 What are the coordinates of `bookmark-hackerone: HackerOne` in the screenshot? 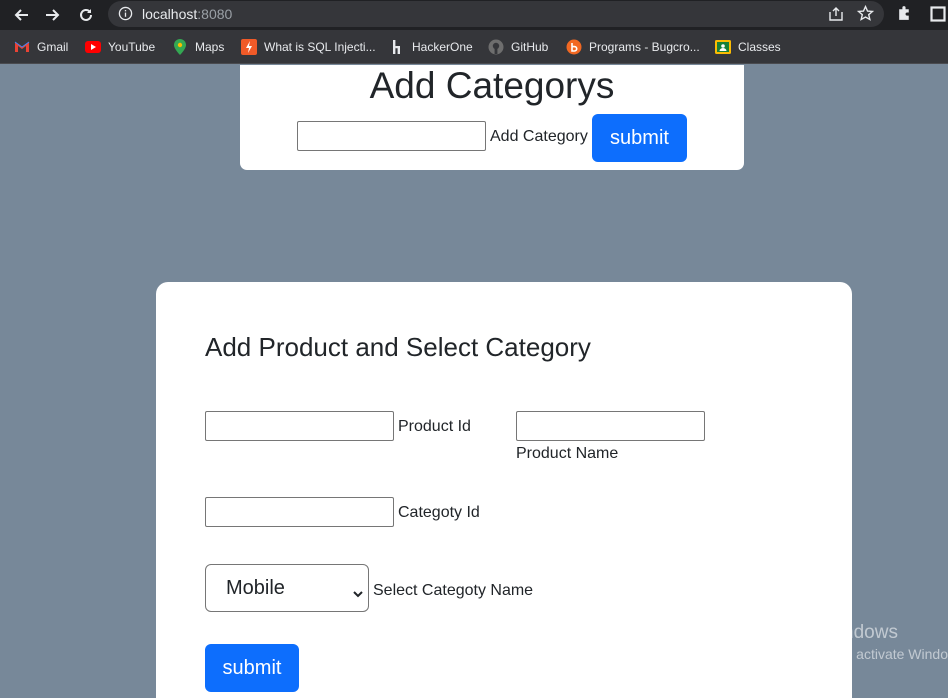 It's located at (431, 47).